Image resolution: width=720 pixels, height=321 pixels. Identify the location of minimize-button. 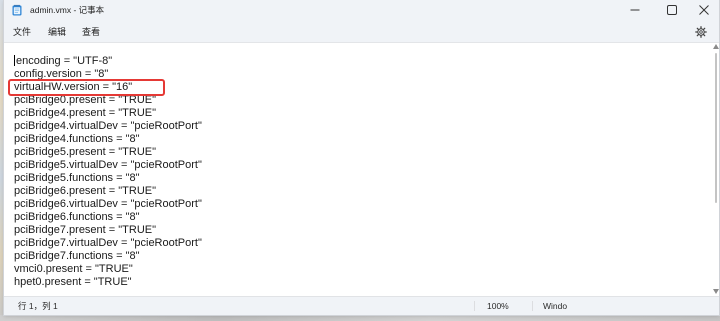
(635, 10).